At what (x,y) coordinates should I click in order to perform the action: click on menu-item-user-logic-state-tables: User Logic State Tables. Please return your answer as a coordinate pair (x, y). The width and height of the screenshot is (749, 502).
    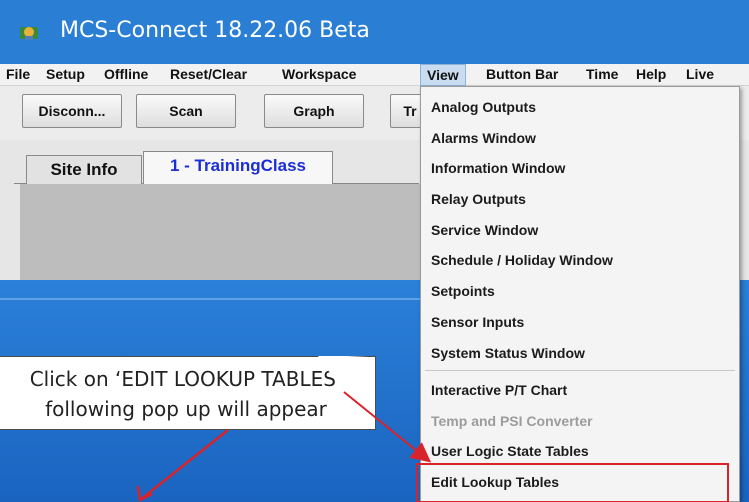
    Looking at the image, I should click on (510, 451).